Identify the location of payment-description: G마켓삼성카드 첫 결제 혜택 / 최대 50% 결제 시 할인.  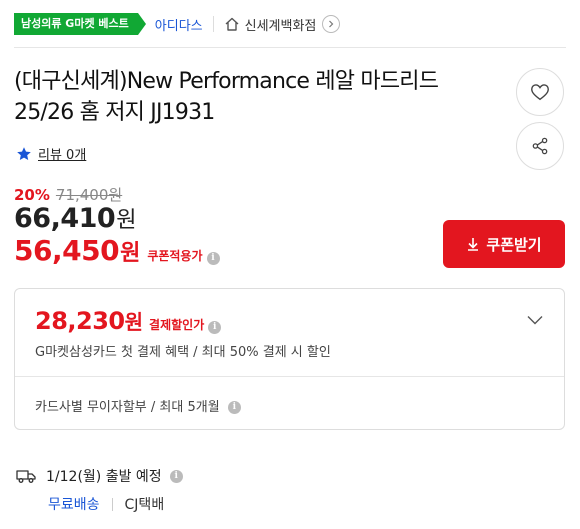
(183, 352).